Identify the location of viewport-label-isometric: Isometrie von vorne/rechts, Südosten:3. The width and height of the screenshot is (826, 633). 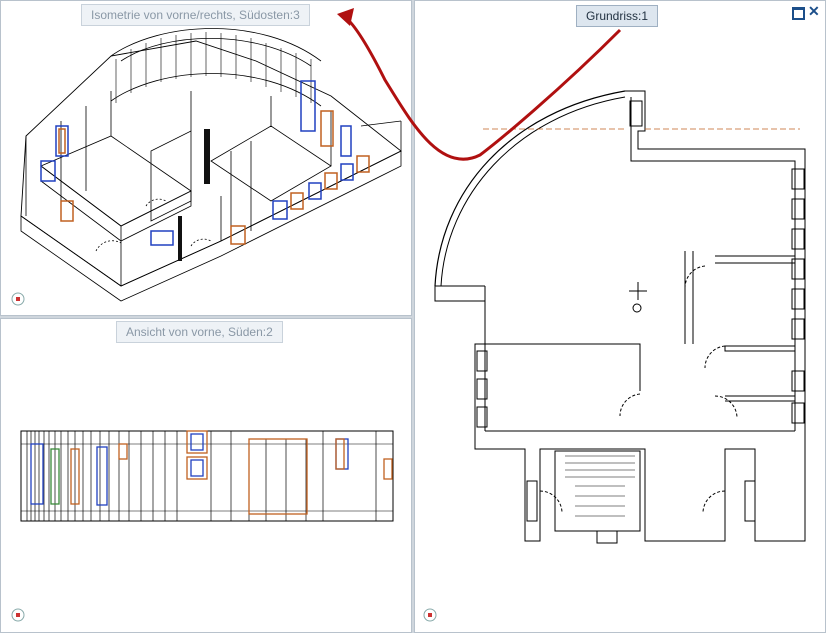
(195, 15).